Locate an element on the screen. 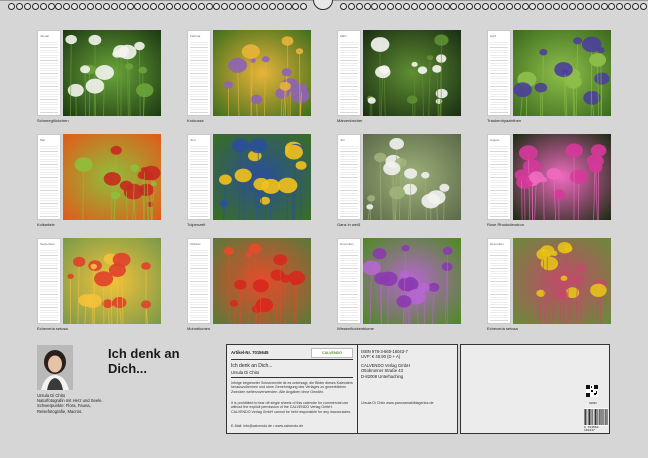 The width and height of the screenshot is (648, 458). mini-calendar-page: Oktober is located at coordinates (199, 281).